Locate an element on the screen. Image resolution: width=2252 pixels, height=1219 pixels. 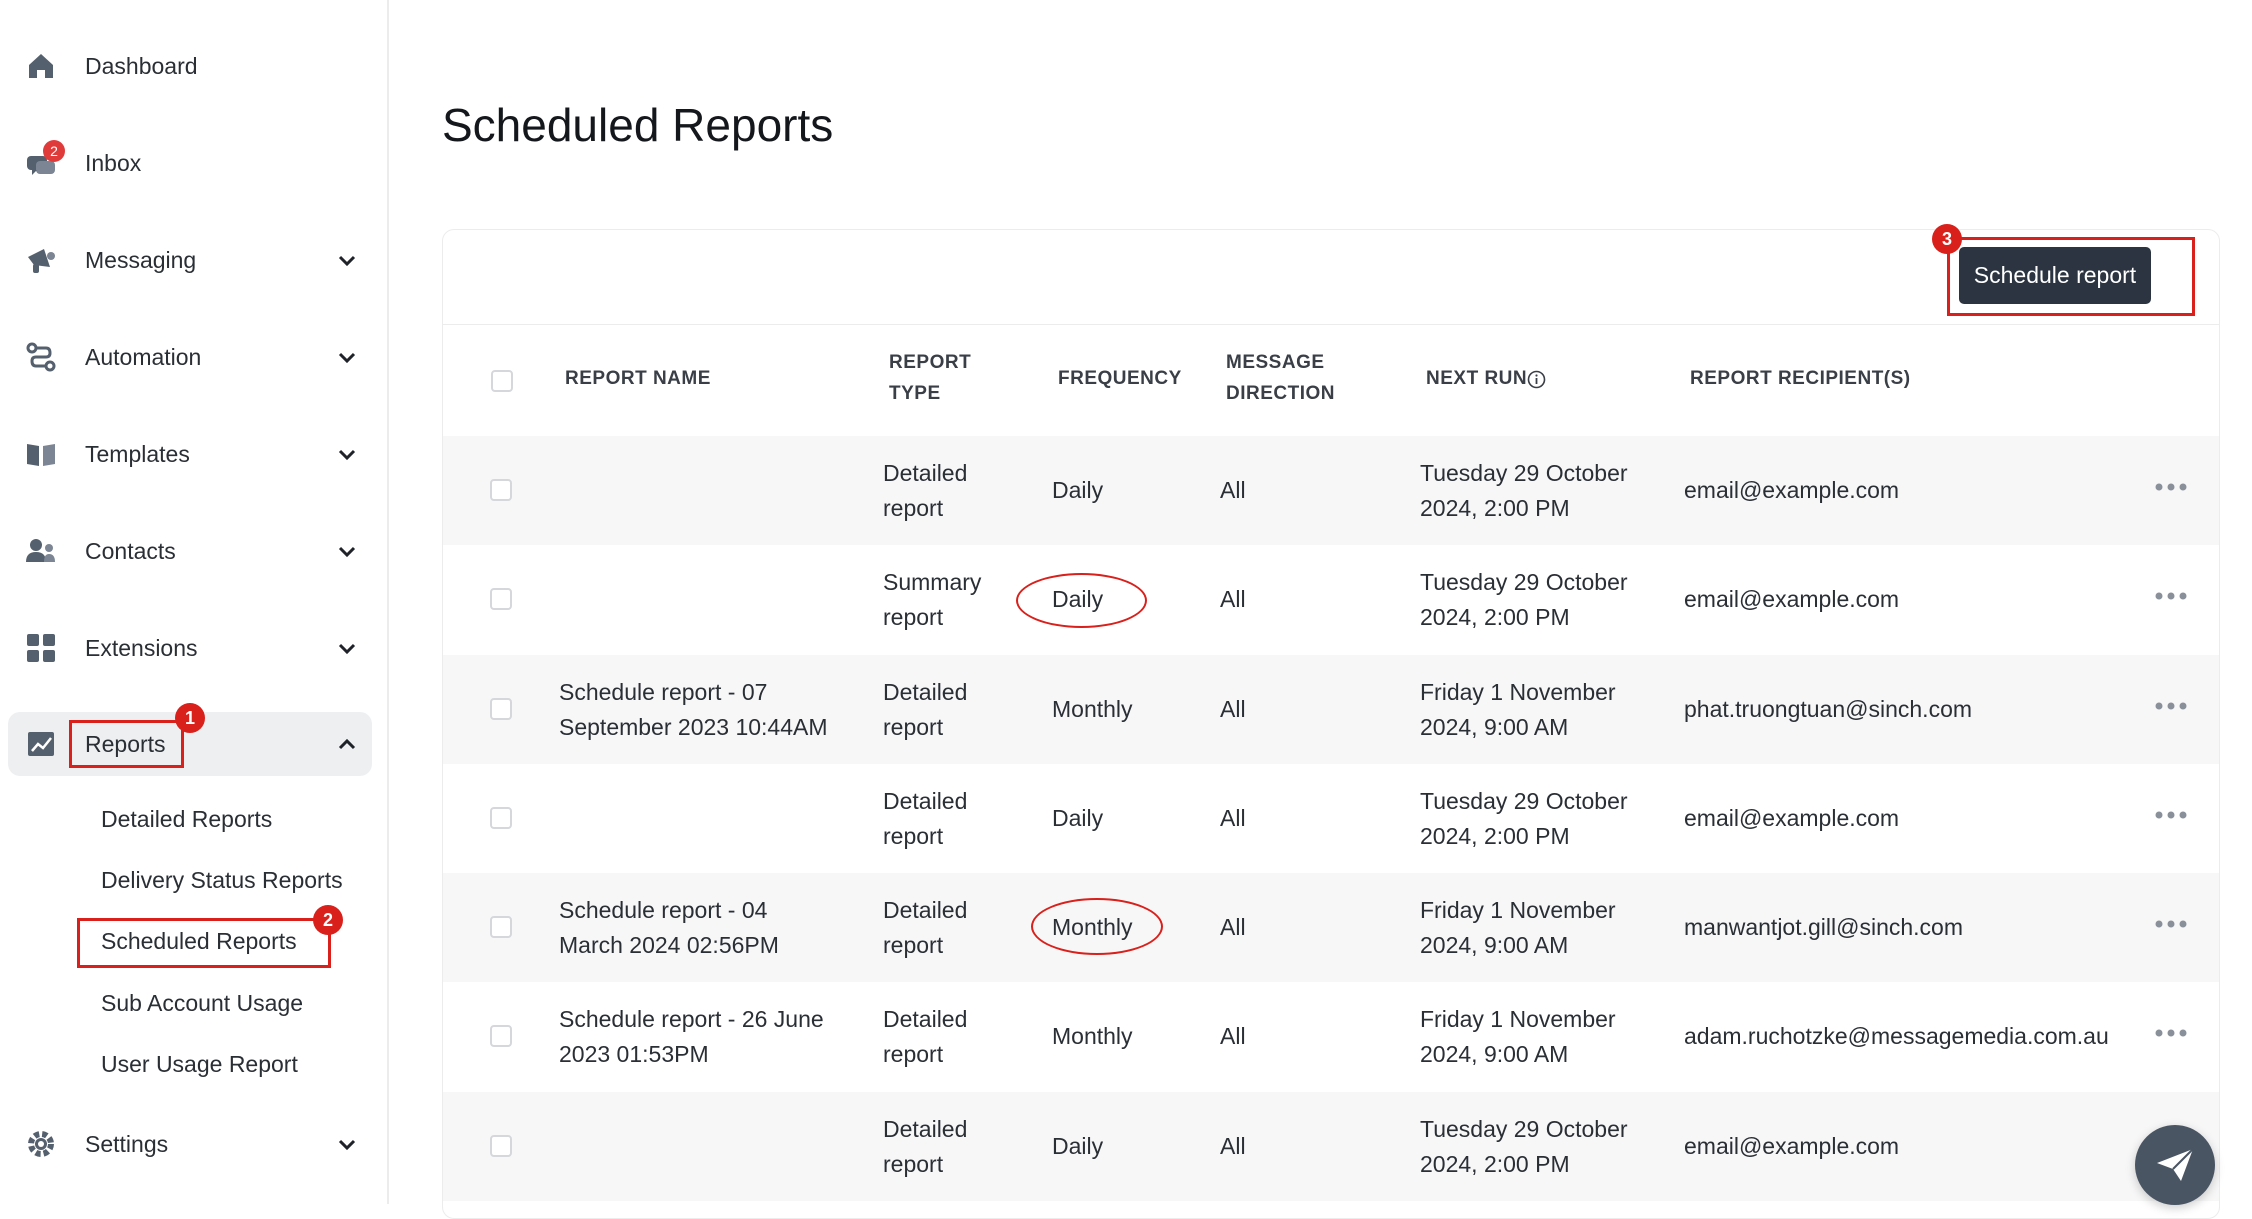
report-name-line1: Schedule report - 04 is located at coordinates (663, 910).